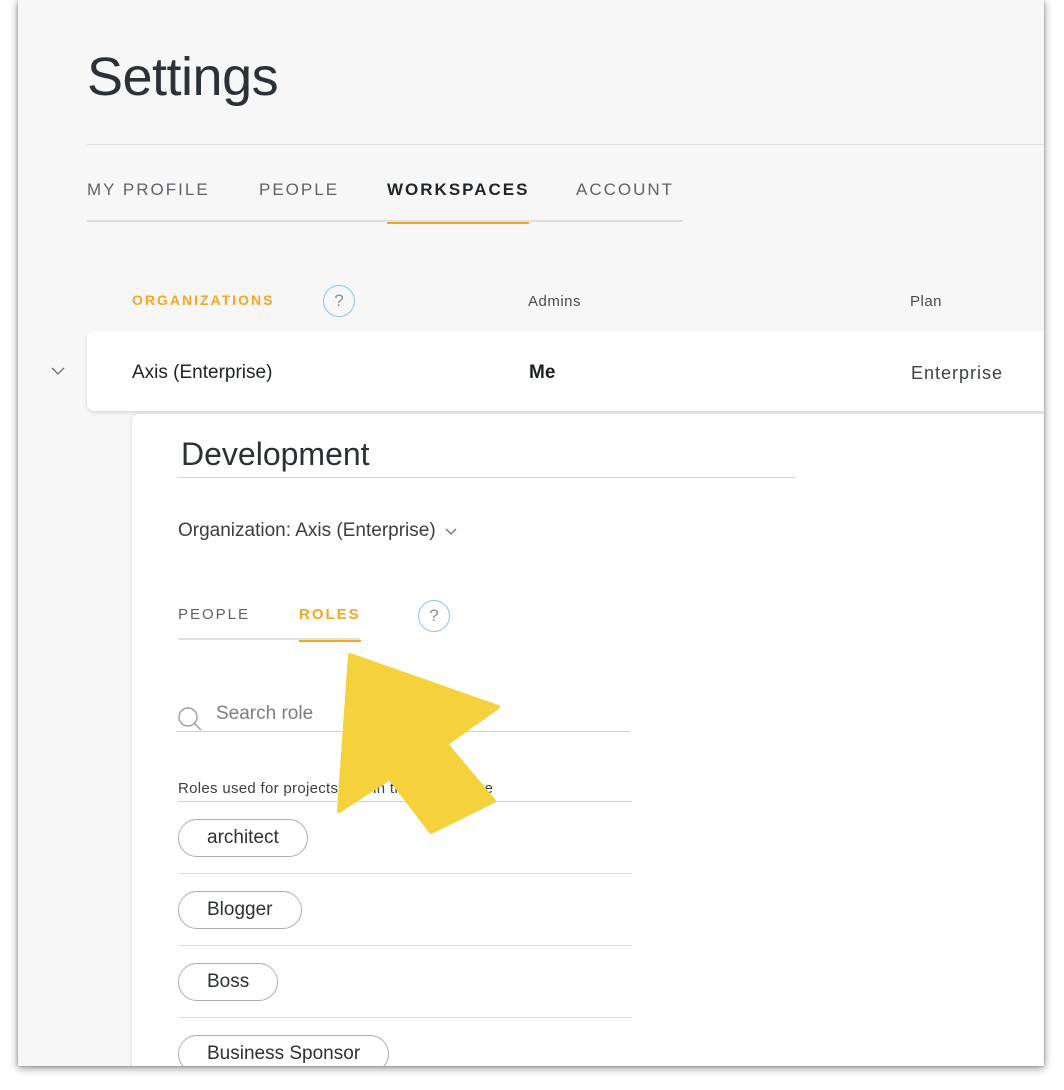 Image resolution: width=1064 pixels, height=1090 pixels. I want to click on organization-row: Axis (Enterprise) Me Enterprise, so click(565, 371).